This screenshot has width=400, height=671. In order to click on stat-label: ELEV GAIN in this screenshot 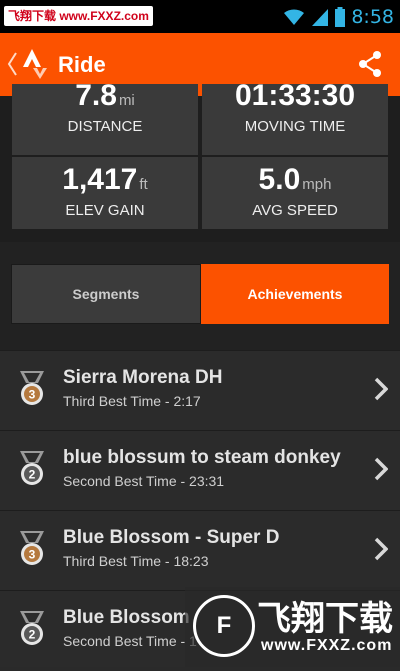, I will do `click(105, 210)`.